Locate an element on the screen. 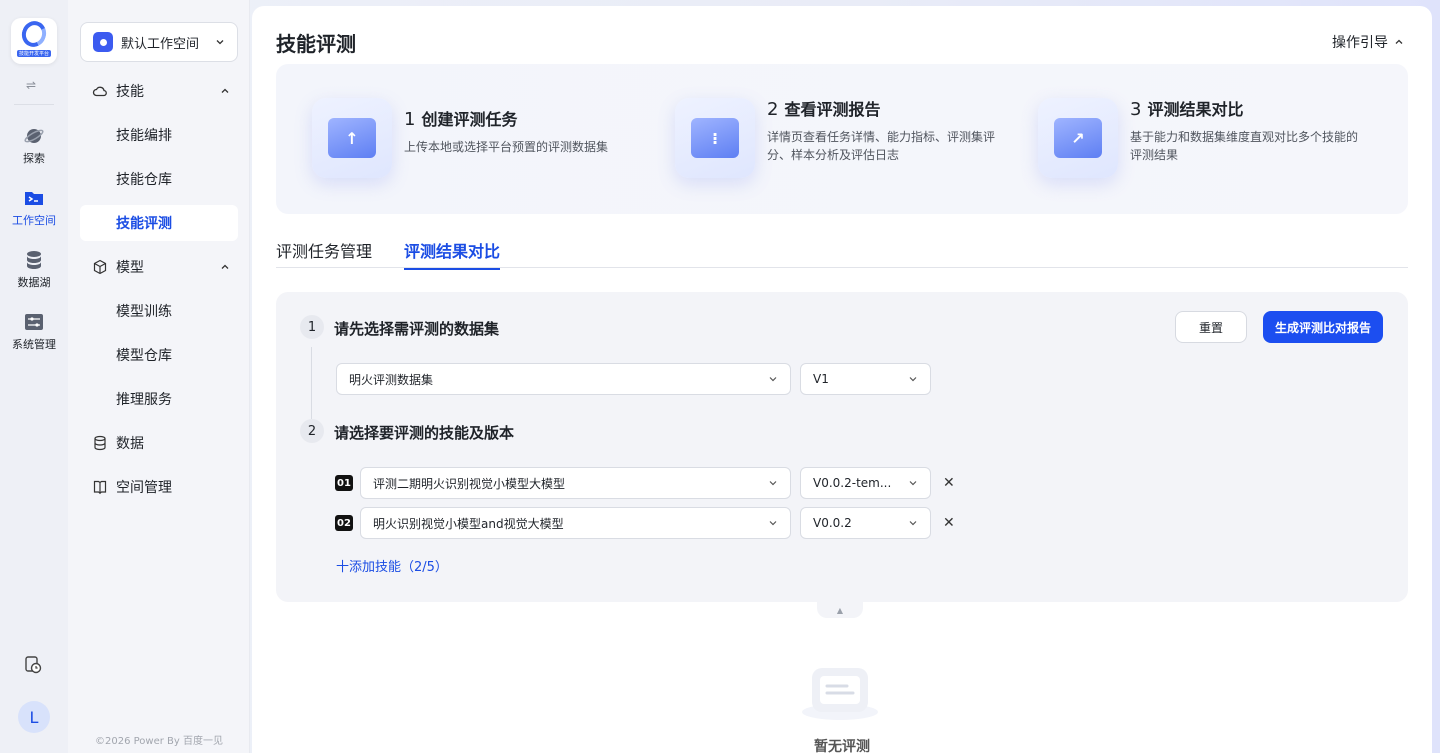 This screenshot has width=1440, height=753. book-icon is located at coordinates (100, 487).